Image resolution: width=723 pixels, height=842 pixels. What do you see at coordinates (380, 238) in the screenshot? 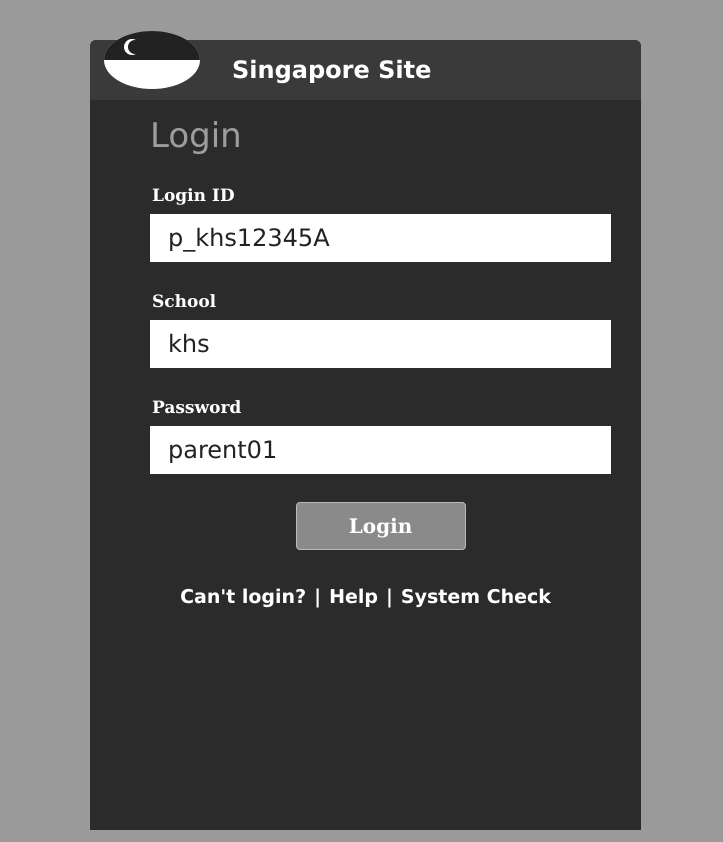
I see `input-field: p_khs12345A` at bounding box center [380, 238].